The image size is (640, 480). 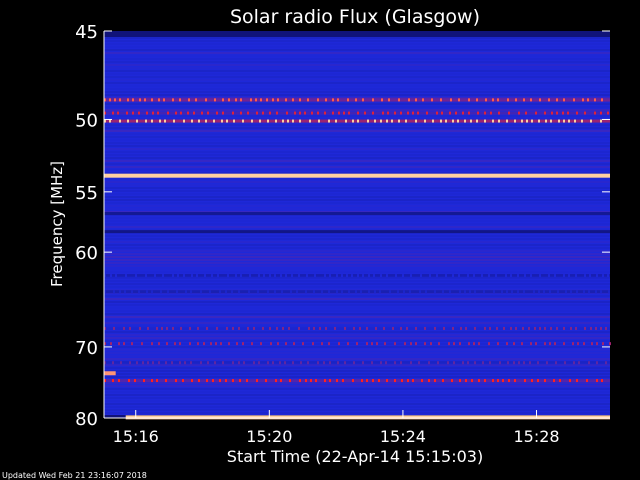 I want to click on chart-title: Solar radio Flux (Glasgow), so click(x=355, y=17).